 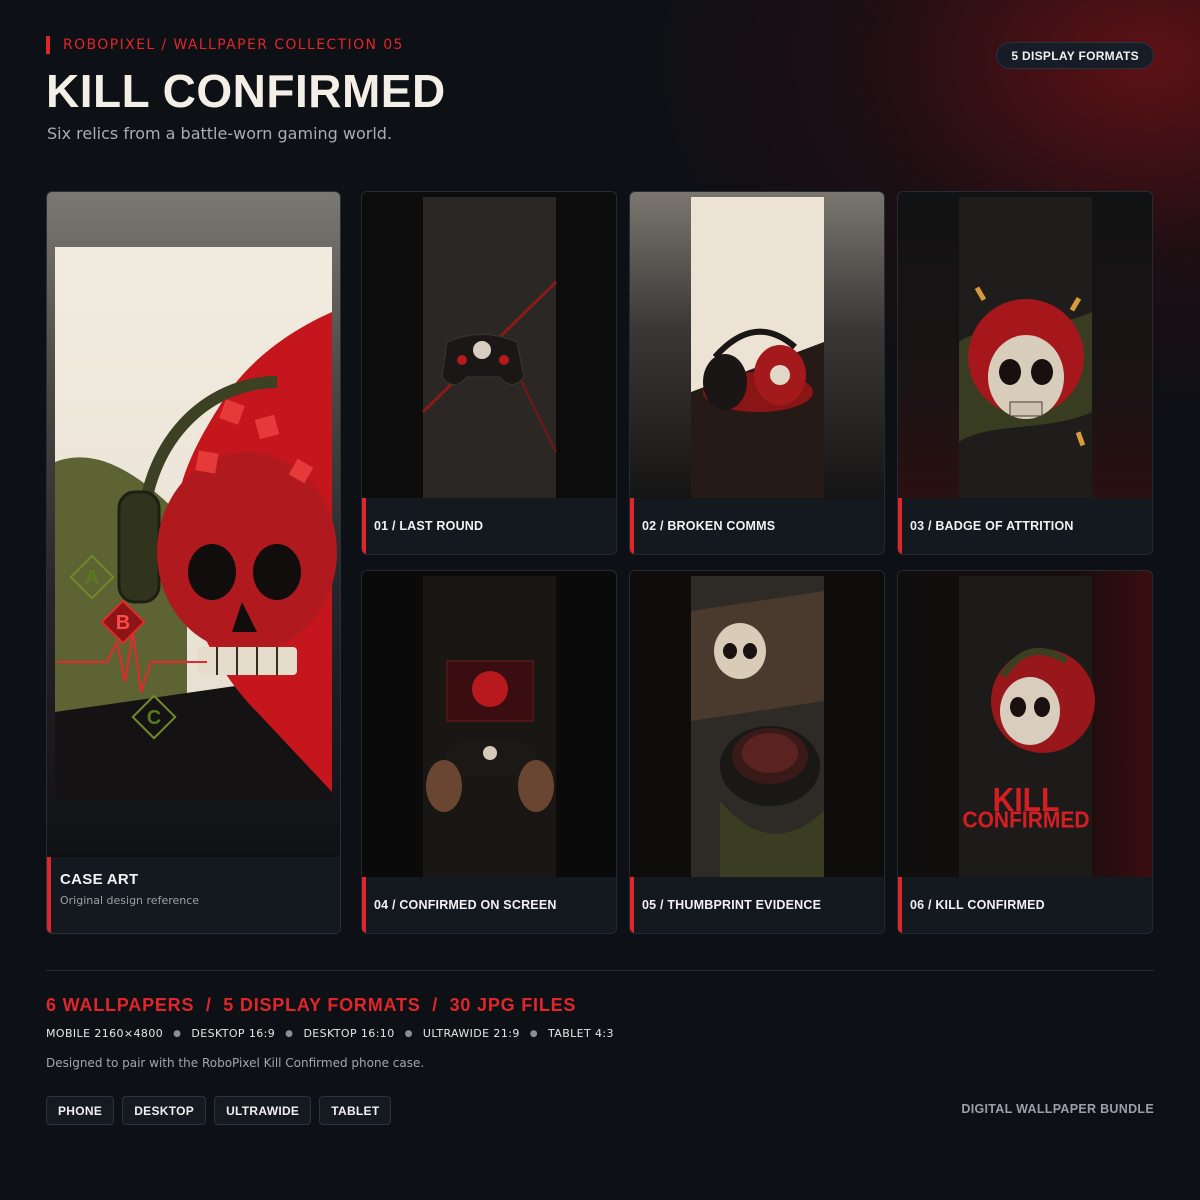 I want to click on wallpaper-caption-02: 02 / BROKEN COMMS, so click(x=757, y=526).